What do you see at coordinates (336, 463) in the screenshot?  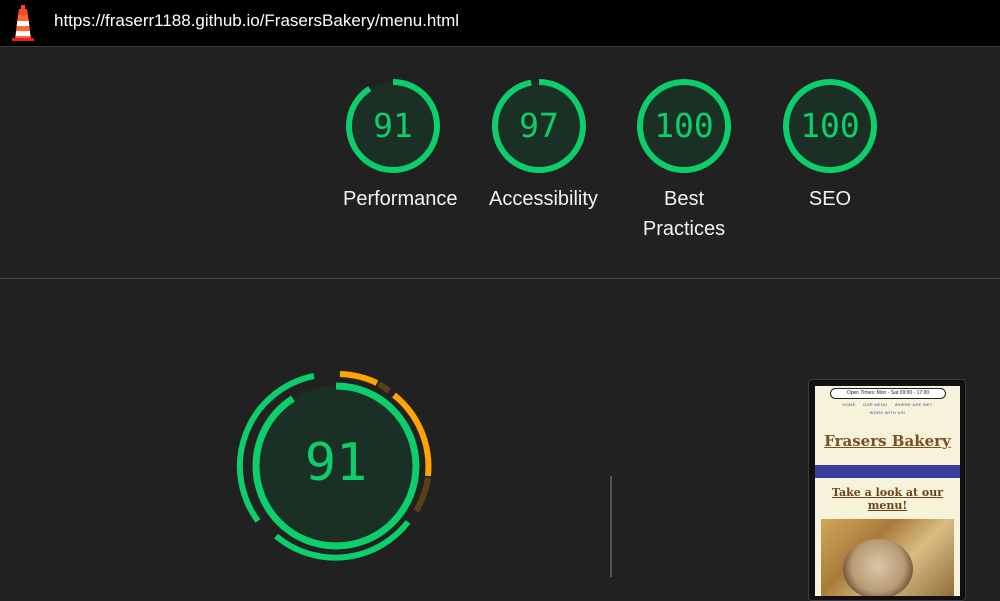 I see `performance-score-value: 91` at bounding box center [336, 463].